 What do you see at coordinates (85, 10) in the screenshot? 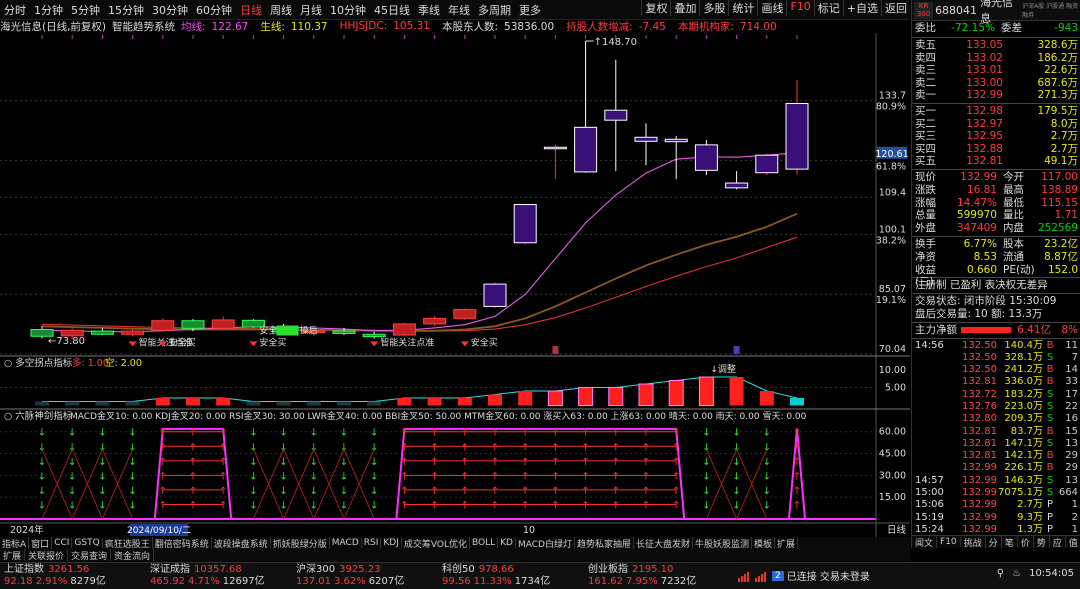
I see `timeframe-tab-2: 5分钟` at bounding box center [85, 10].